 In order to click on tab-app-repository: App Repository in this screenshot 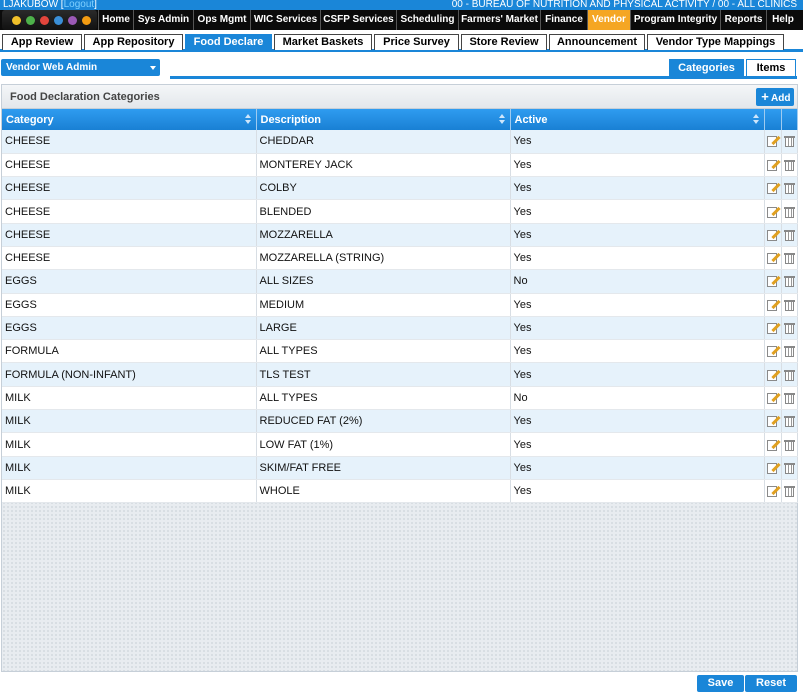, I will do `click(133, 42)`.